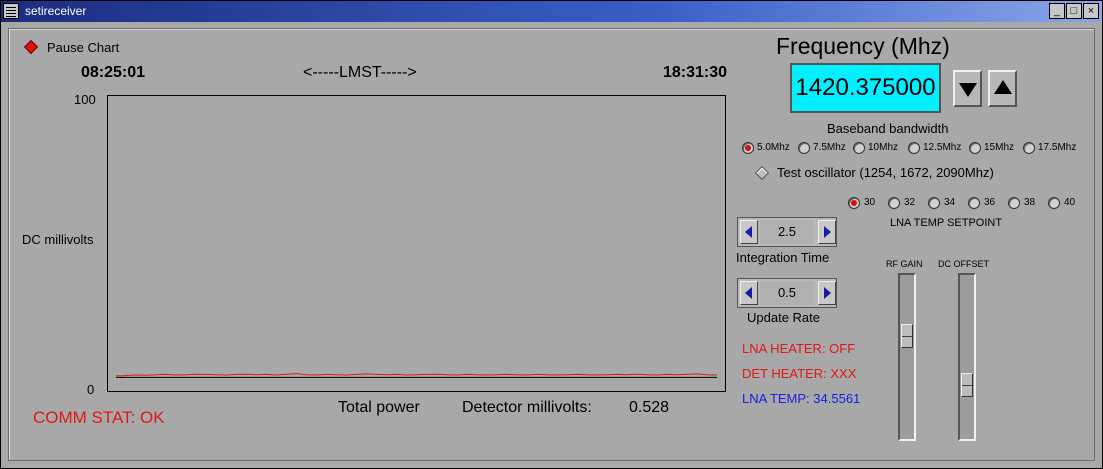  I want to click on rf-gain-slider-handle, so click(907, 336).